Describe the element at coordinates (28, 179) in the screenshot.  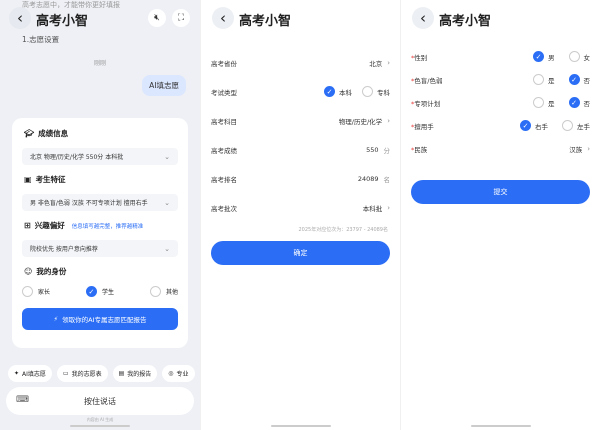
I see `id-card-icon: ▣` at that location.